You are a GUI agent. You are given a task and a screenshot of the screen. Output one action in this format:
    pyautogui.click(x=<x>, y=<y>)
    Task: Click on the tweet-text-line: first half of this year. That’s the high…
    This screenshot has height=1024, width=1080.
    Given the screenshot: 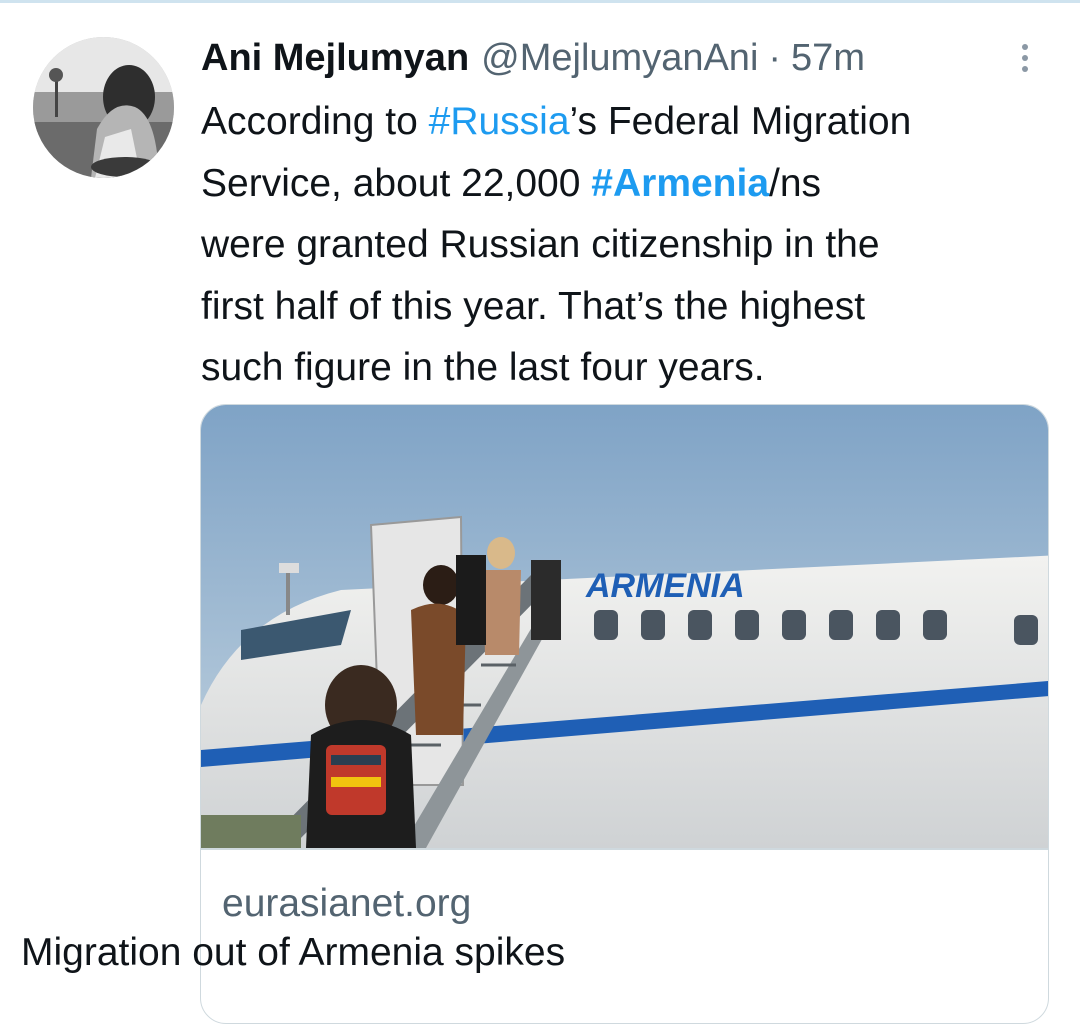 What is the action you would take?
    pyautogui.click(x=631, y=307)
    